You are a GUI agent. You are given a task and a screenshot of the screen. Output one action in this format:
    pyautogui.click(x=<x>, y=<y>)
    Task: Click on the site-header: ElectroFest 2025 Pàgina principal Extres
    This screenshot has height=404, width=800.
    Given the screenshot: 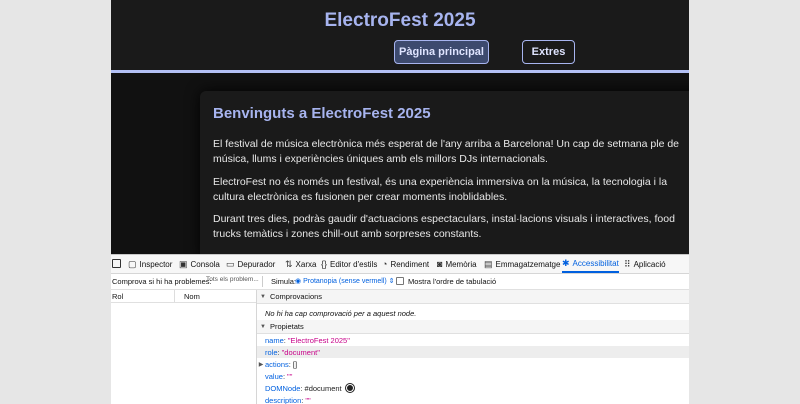 What is the action you would take?
    pyautogui.click(x=400, y=35)
    